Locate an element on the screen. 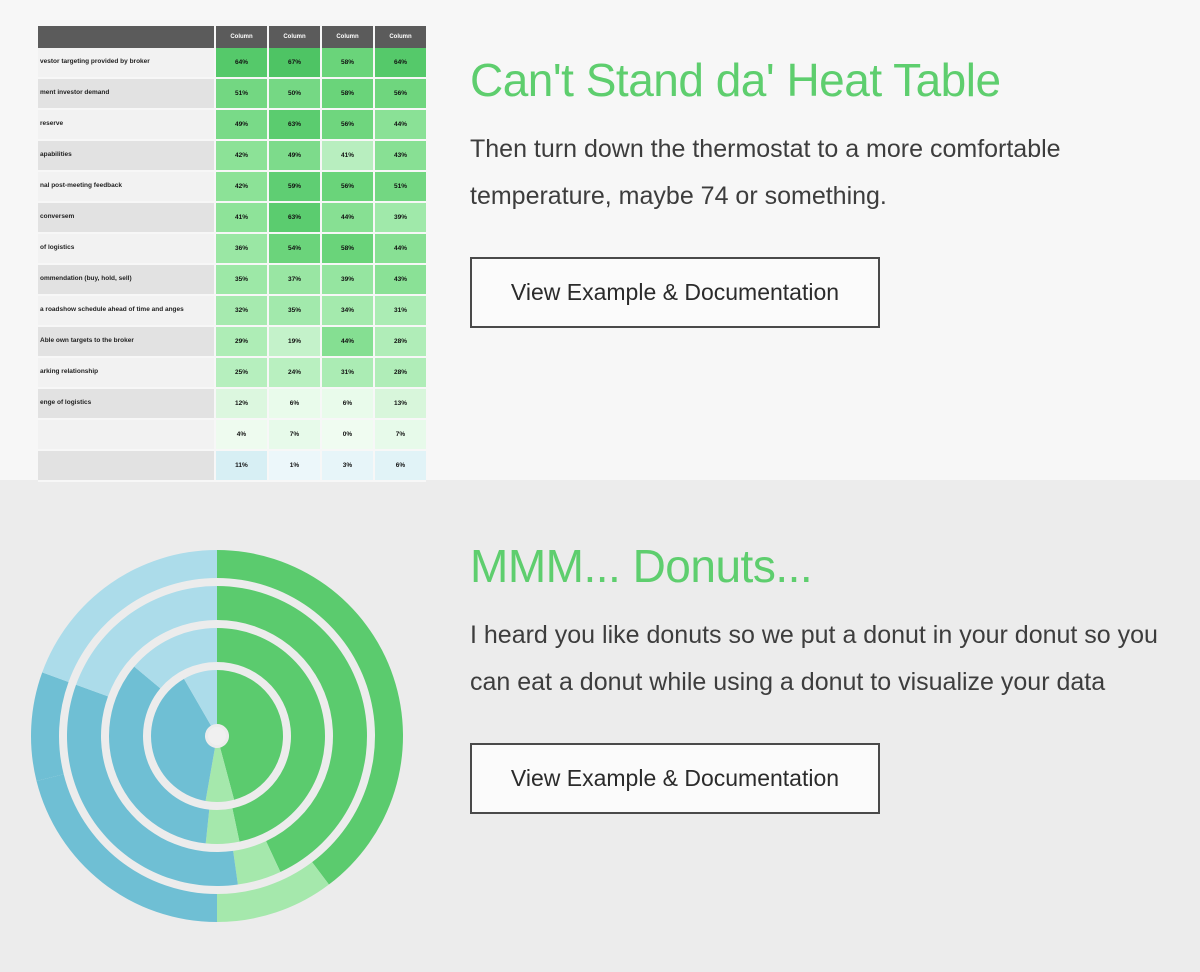 The height and width of the screenshot is (972, 1200). table-row: arking relationship 25% 24% 31% 28% is located at coordinates (232, 373).